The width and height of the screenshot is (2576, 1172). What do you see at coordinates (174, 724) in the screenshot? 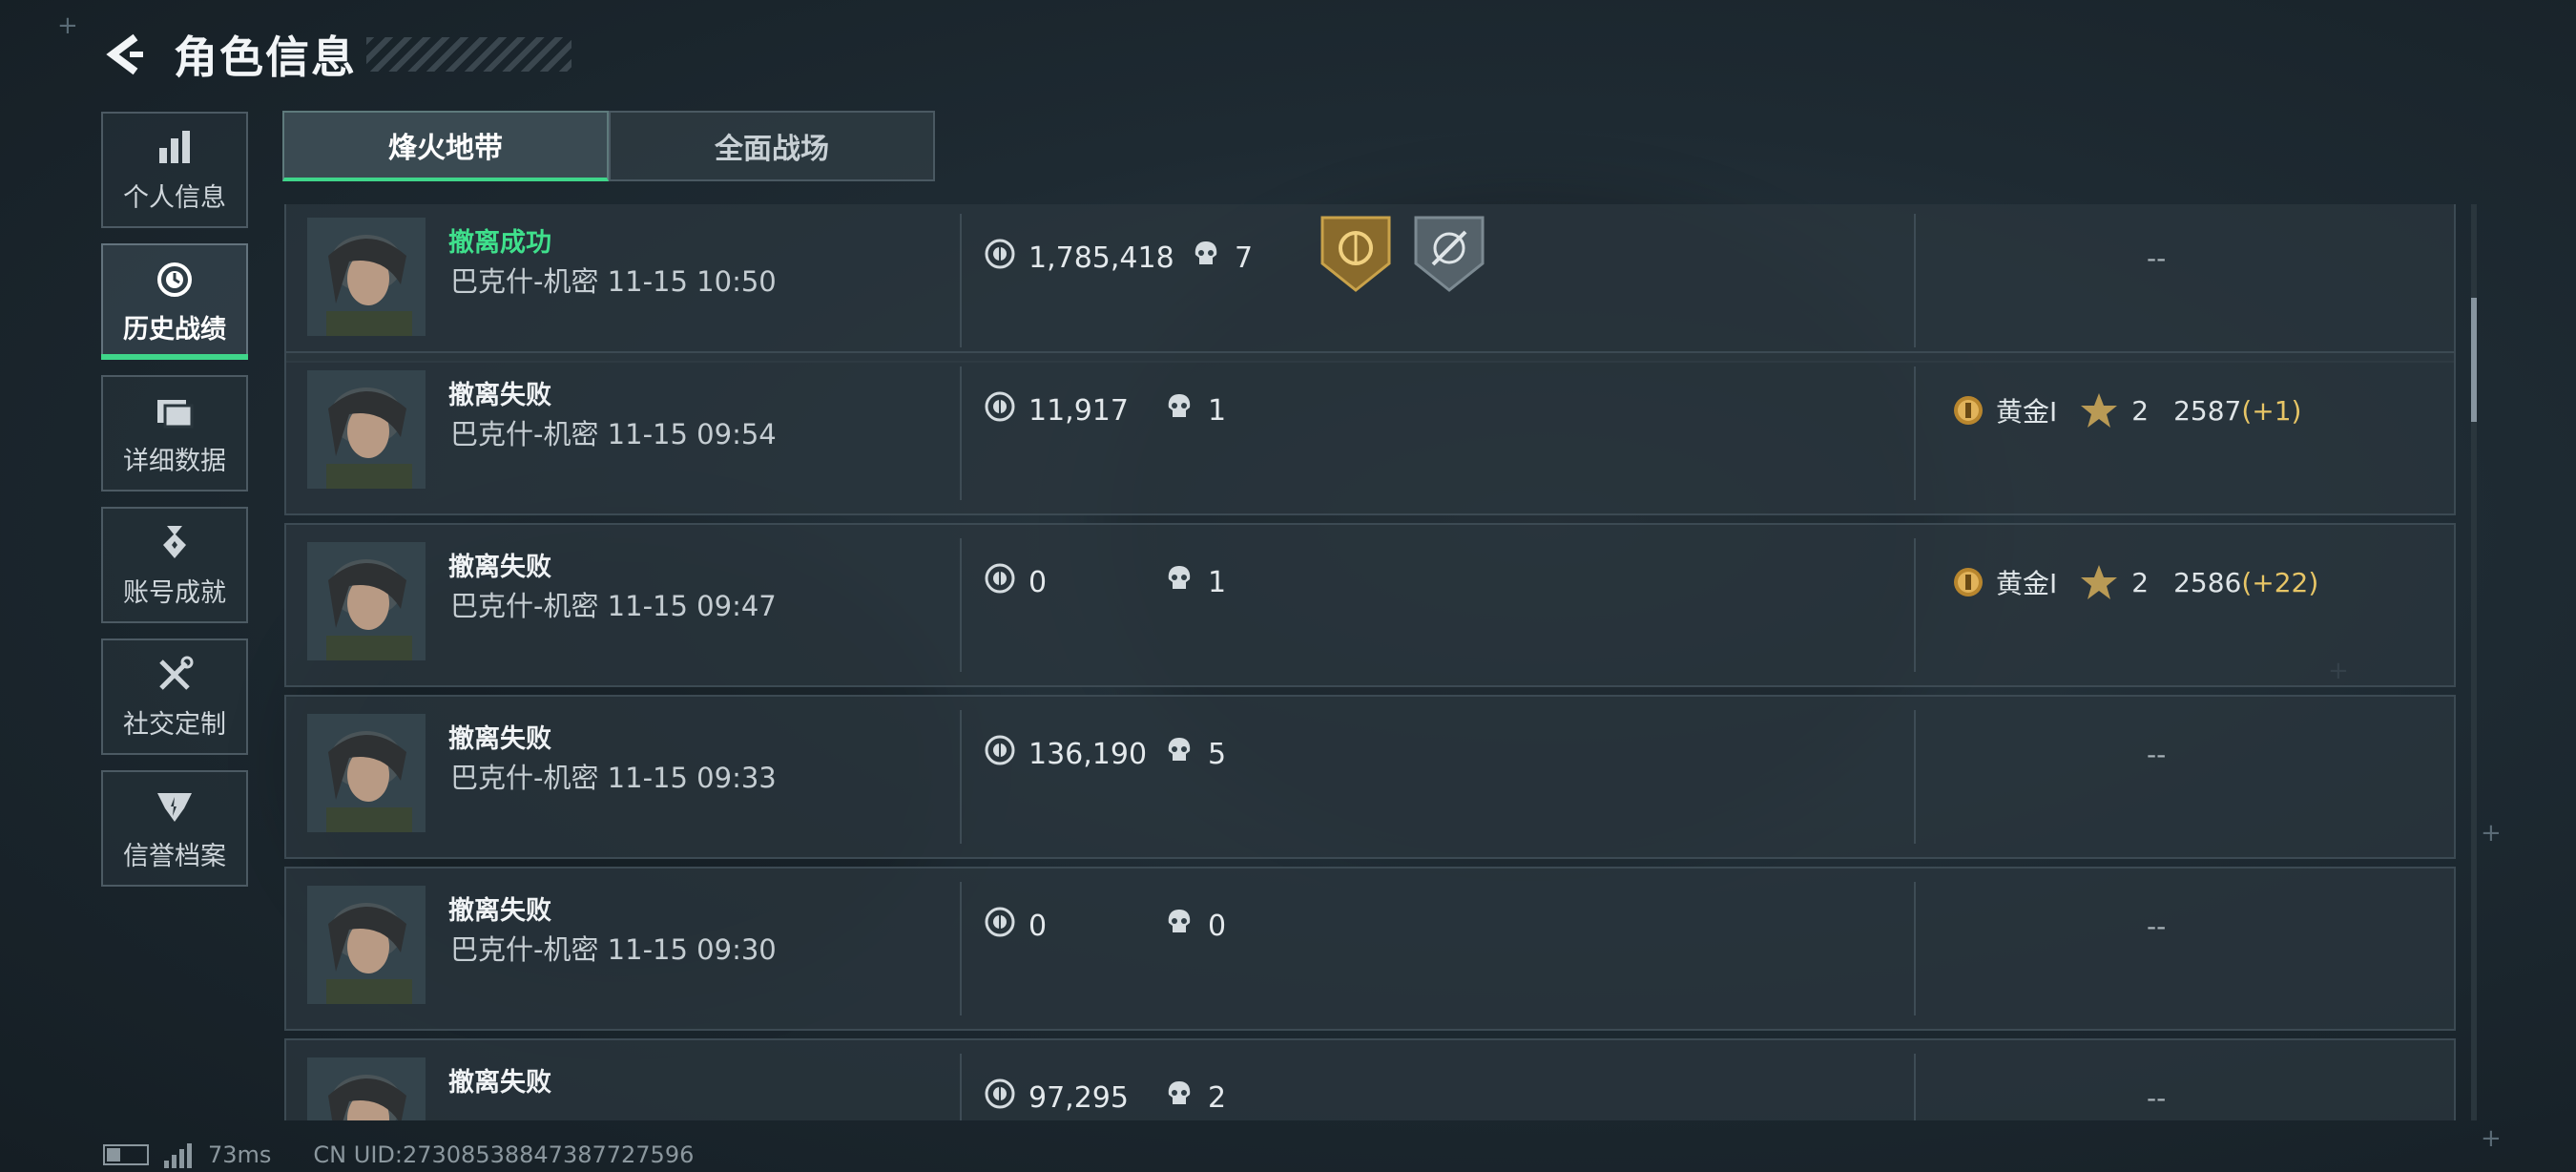
I see `sidebar-item-label: 社交定制` at bounding box center [174, 724].